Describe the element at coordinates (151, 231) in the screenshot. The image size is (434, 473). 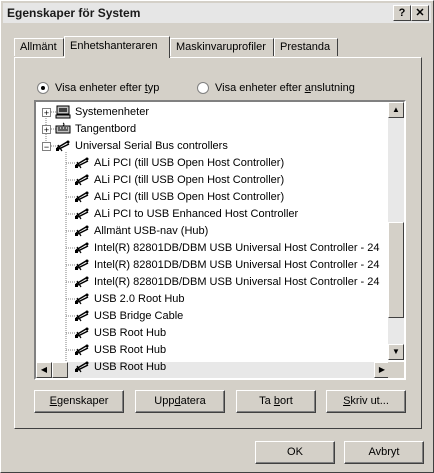
I see `tree-item-label: Allmänt USB-nav (Hub)` at that location.